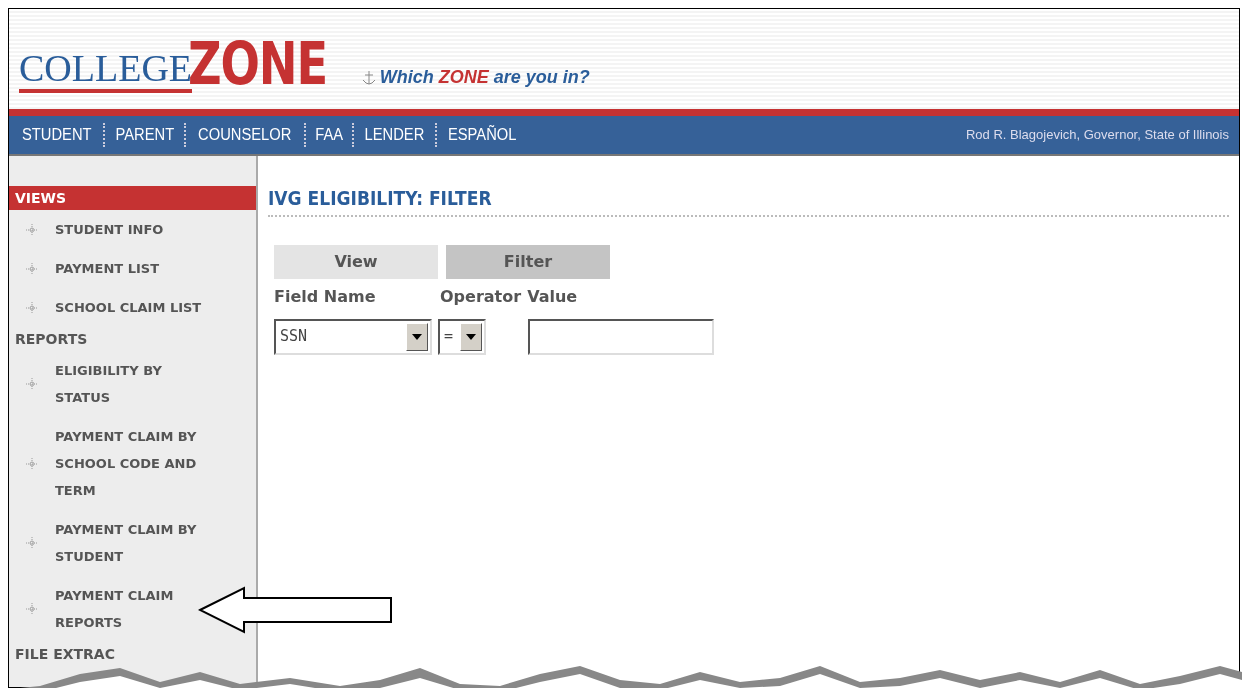 This screenshot has height=688, width=1242. Describe the element at coordinates (368, 77) in the screenshot. I see `anchor-icon` at that location.